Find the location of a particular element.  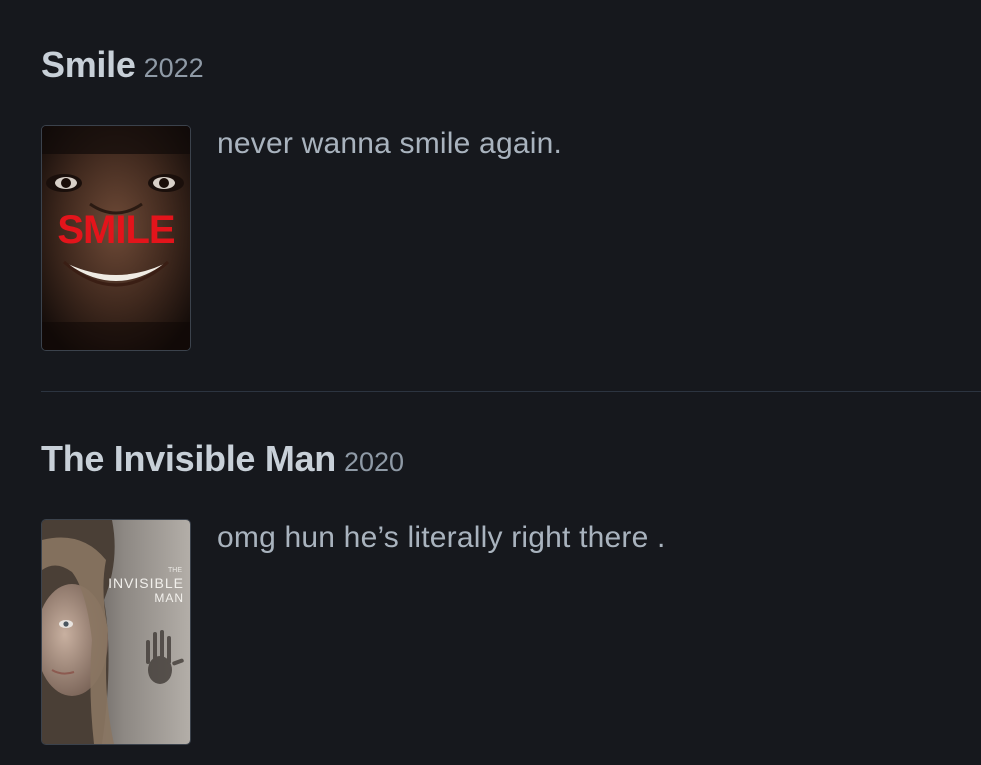

poster-logo: SMILE is located at coordinates (116, 230).